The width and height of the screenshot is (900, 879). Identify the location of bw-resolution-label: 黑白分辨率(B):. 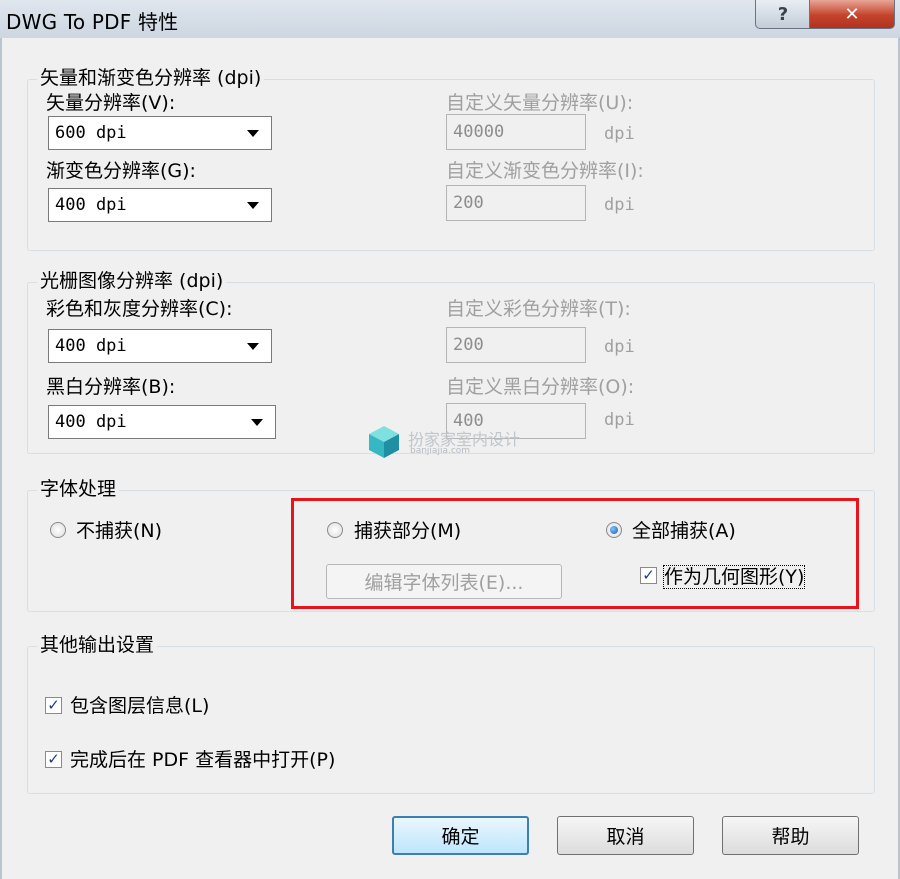
(111, 387).